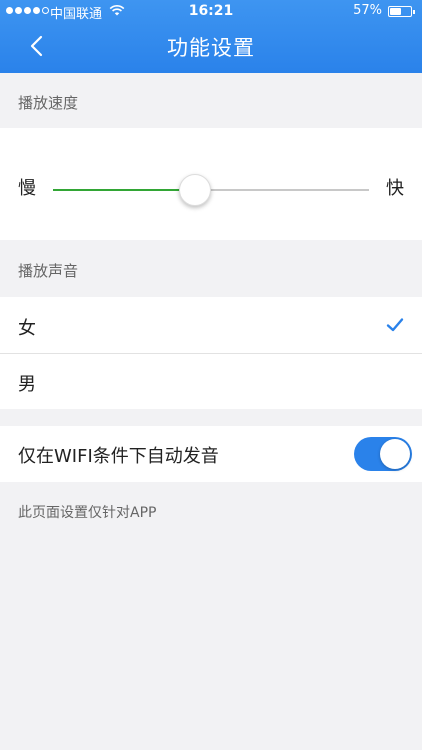 Image resolution: width=422 pixels, height=750 pixels. I want to click on speed-slider-thumb, so click(195, 190).